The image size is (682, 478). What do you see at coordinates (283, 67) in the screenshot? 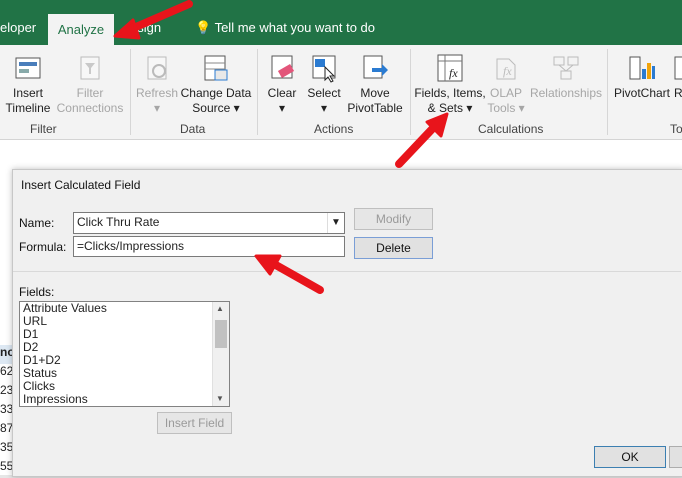
I see `eraser-icon` at bounding box center [283, 67].